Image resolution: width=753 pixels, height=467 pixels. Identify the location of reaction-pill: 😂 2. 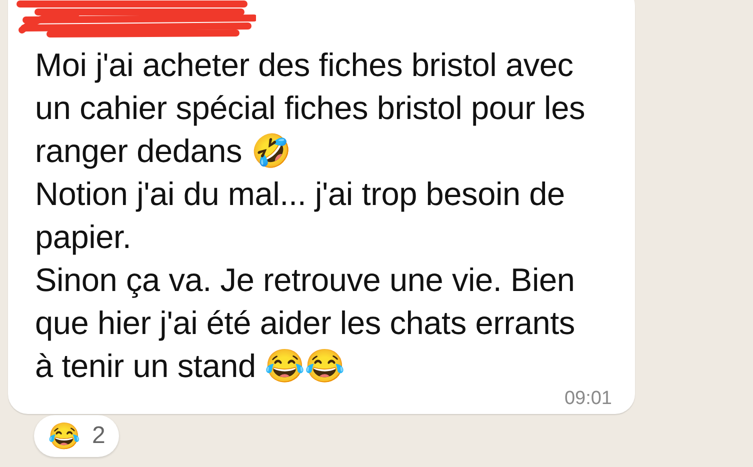
(77, 436).